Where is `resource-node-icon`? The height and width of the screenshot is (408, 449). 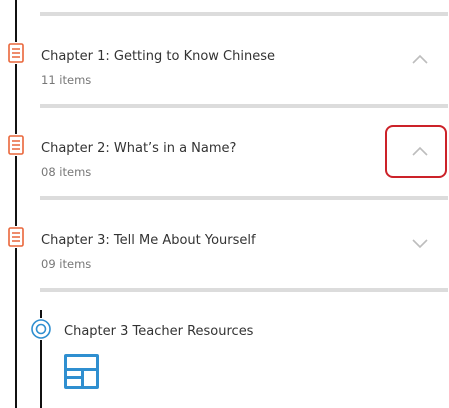 resource-node-icon is located at coordinates (41, 329).